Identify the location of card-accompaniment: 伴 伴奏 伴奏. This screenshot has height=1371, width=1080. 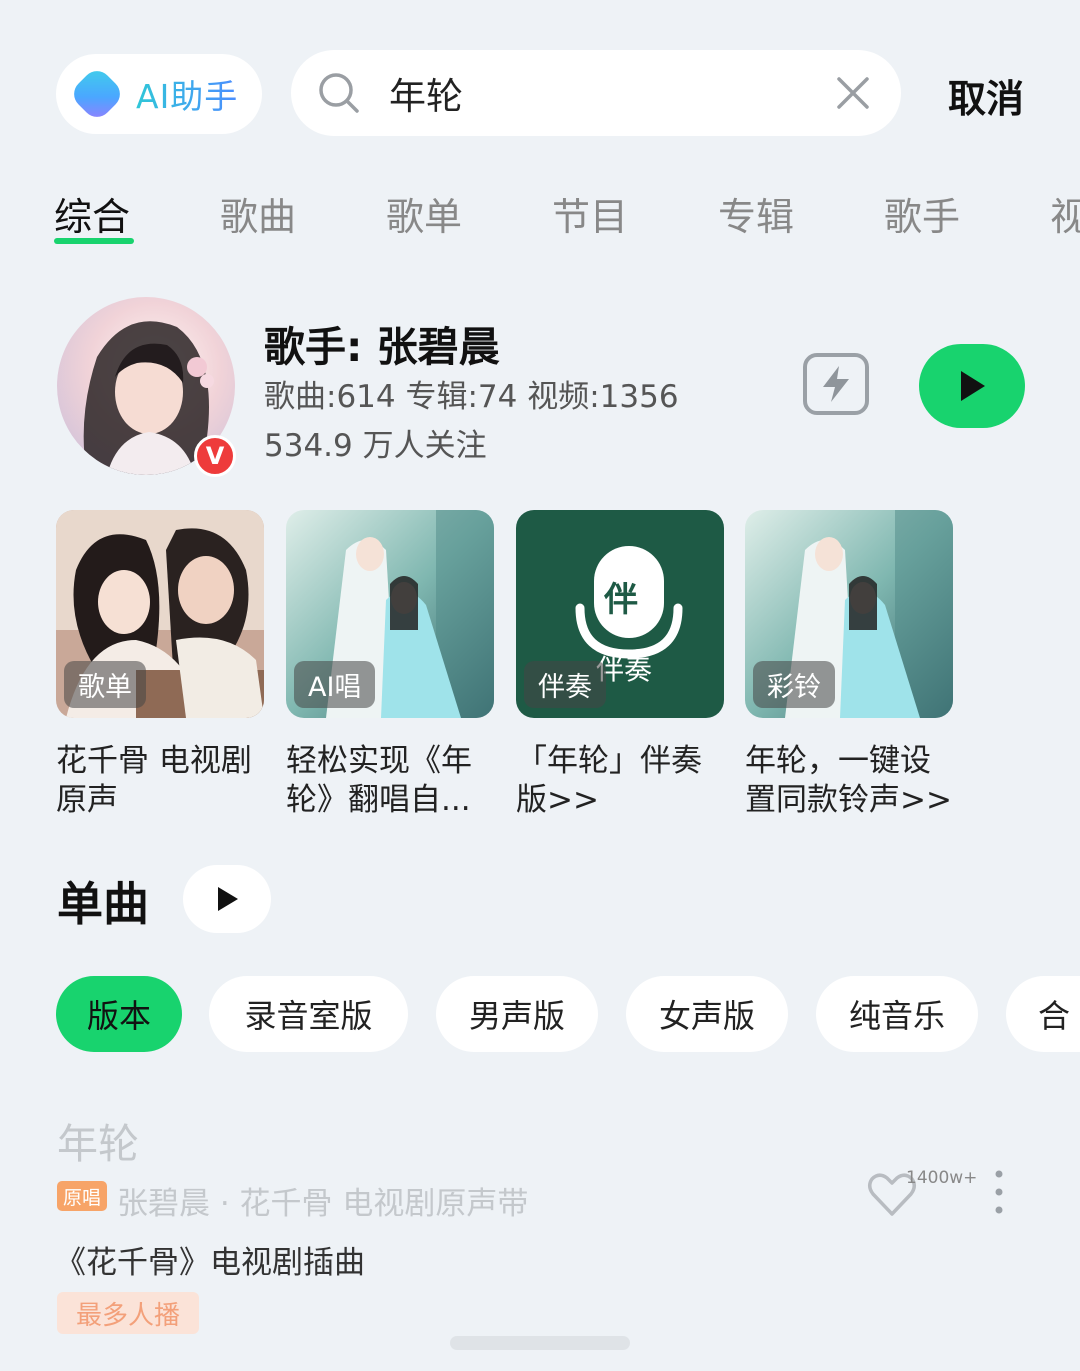
(620, 614).